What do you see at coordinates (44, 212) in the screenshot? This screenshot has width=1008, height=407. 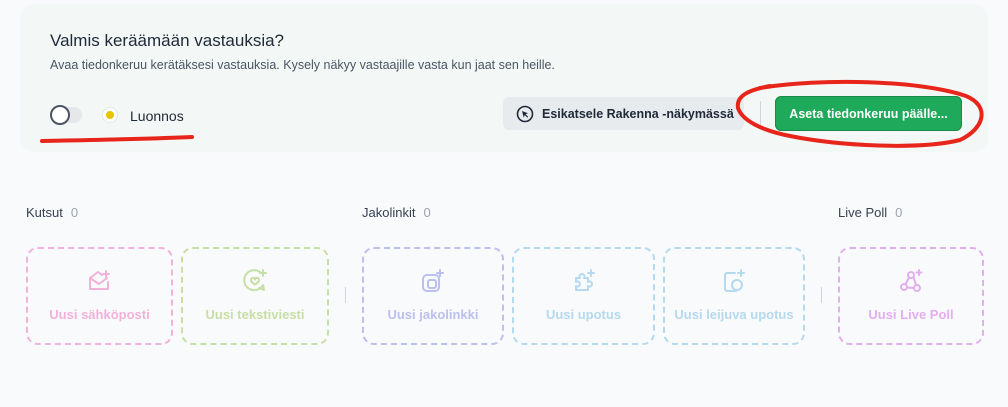 I see `group-invites-label: Kutsut` at bounding box center [44, 212].